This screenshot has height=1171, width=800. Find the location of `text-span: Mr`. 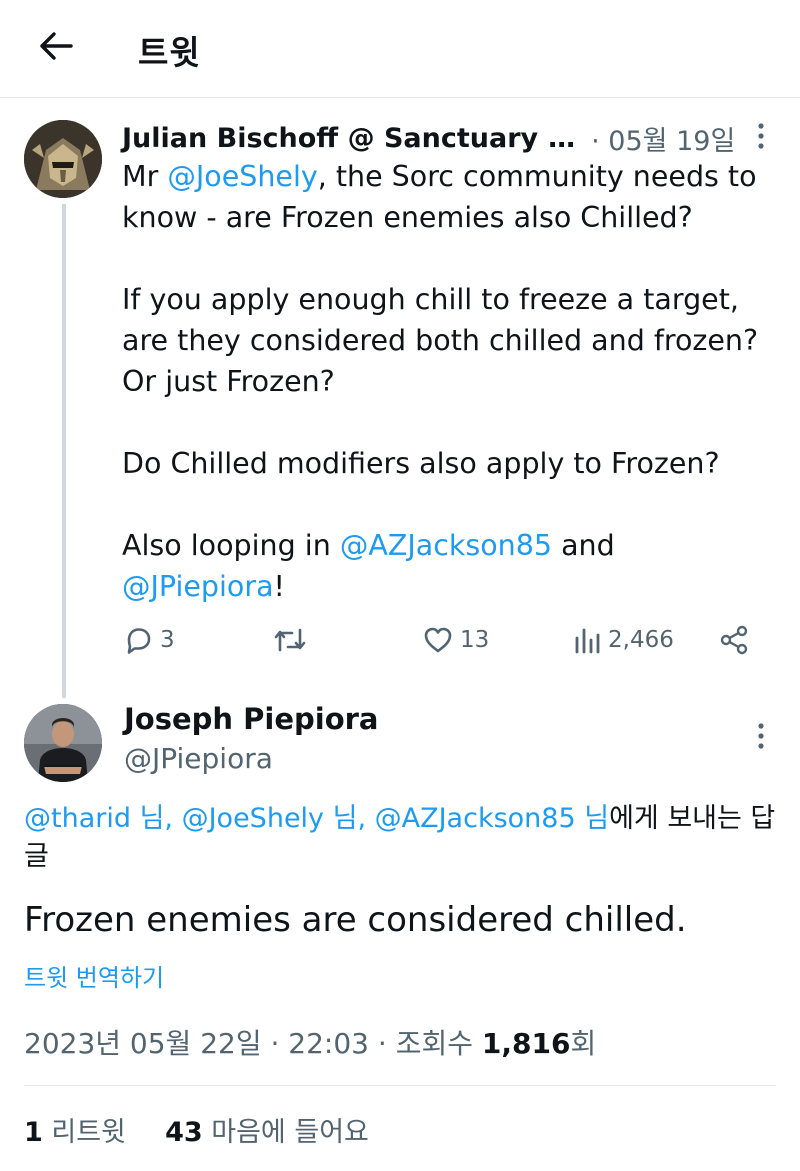

text-span: Mr is located at coordinates (145, 176).